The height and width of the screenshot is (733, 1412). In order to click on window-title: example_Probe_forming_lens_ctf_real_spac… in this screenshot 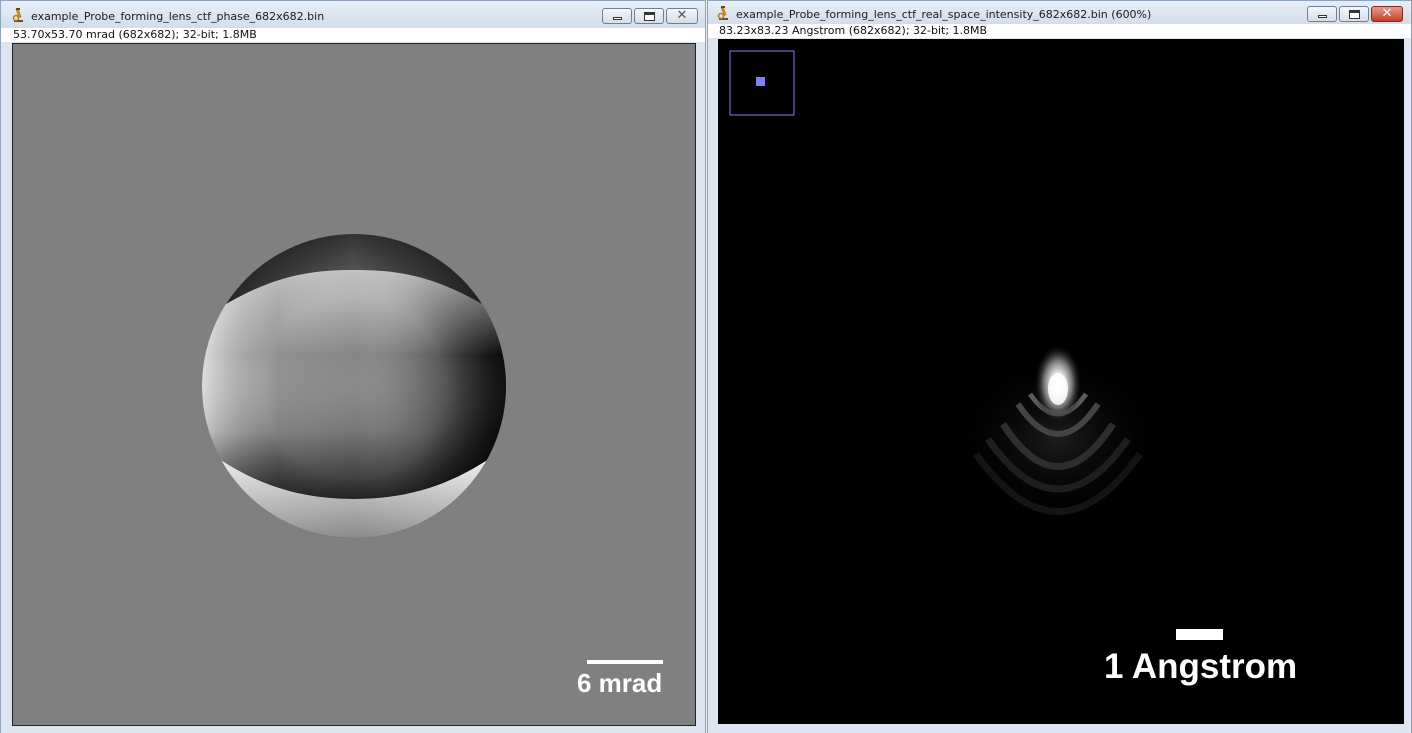, I will do `click(944, 14)`.